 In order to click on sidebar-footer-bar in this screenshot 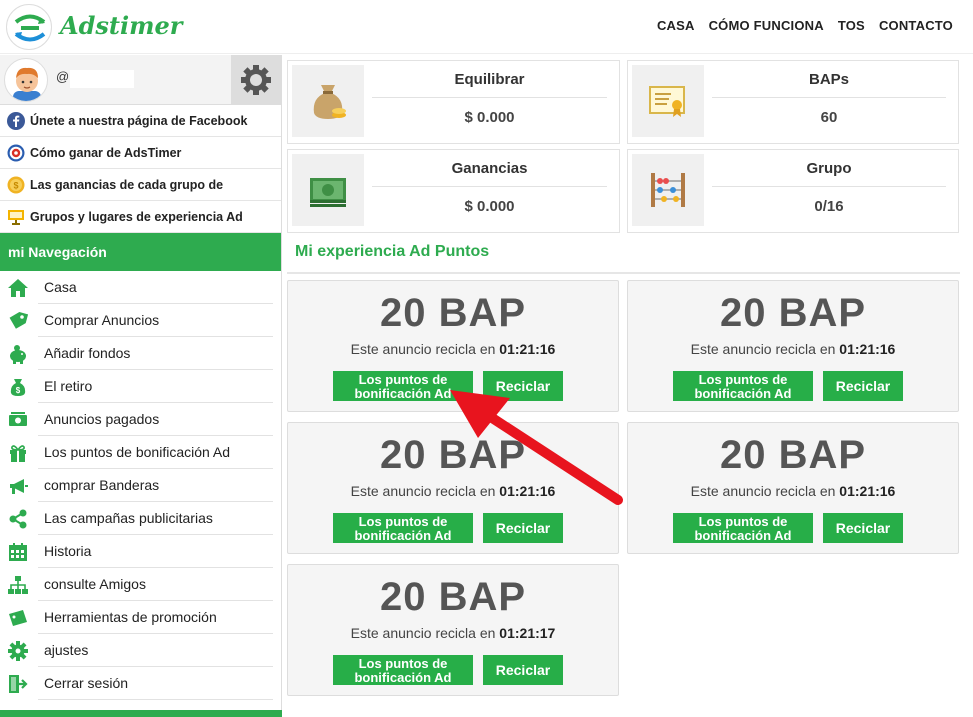, I will do `click(141, 713)`.